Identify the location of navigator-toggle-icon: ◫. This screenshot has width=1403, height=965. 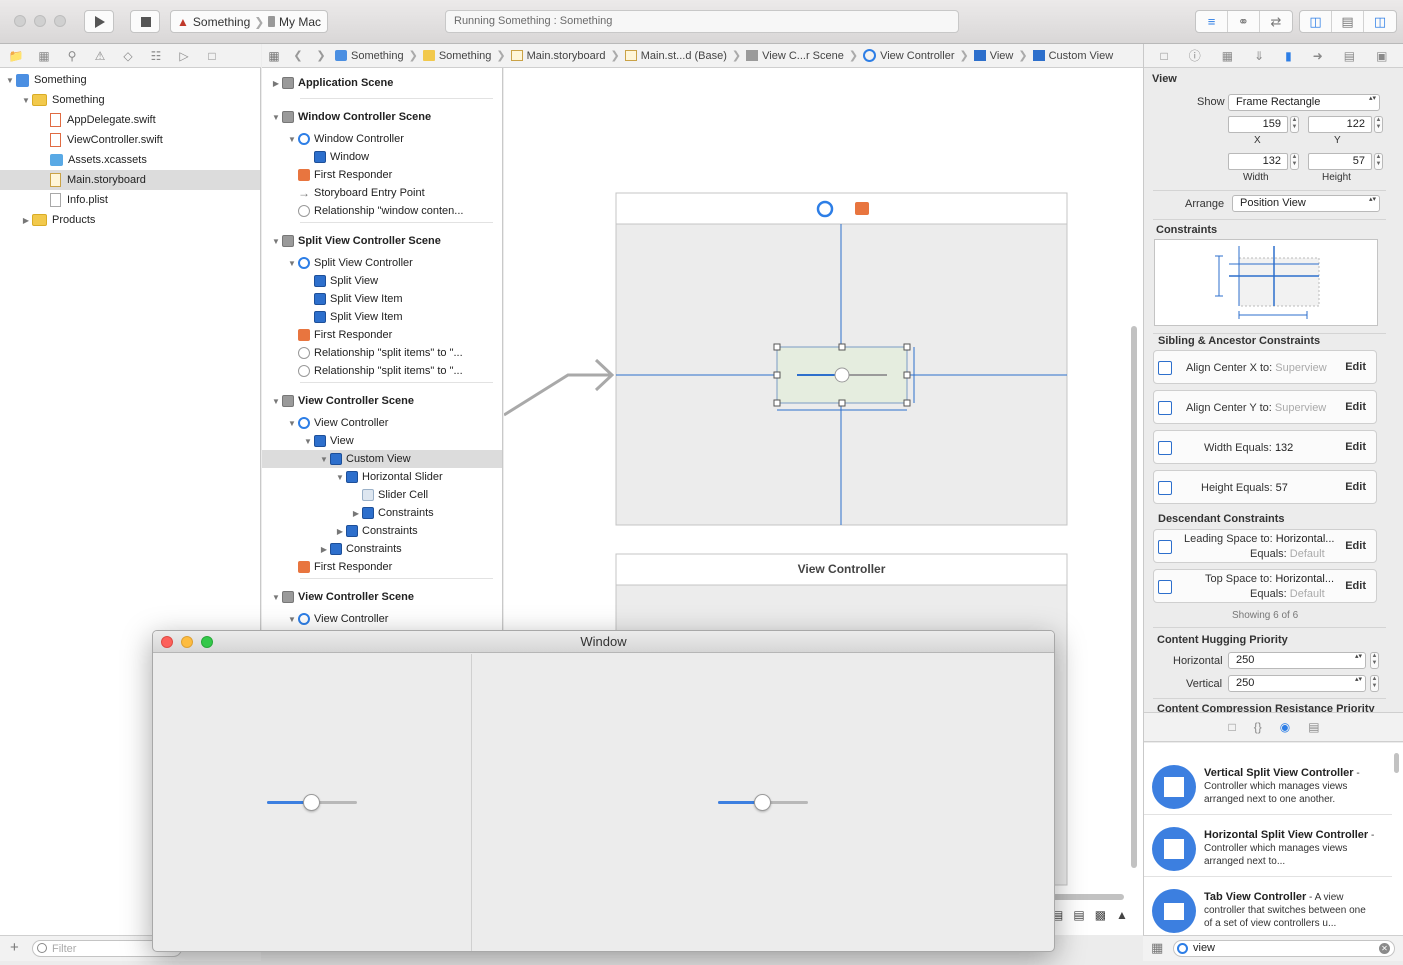
(1316, 21).